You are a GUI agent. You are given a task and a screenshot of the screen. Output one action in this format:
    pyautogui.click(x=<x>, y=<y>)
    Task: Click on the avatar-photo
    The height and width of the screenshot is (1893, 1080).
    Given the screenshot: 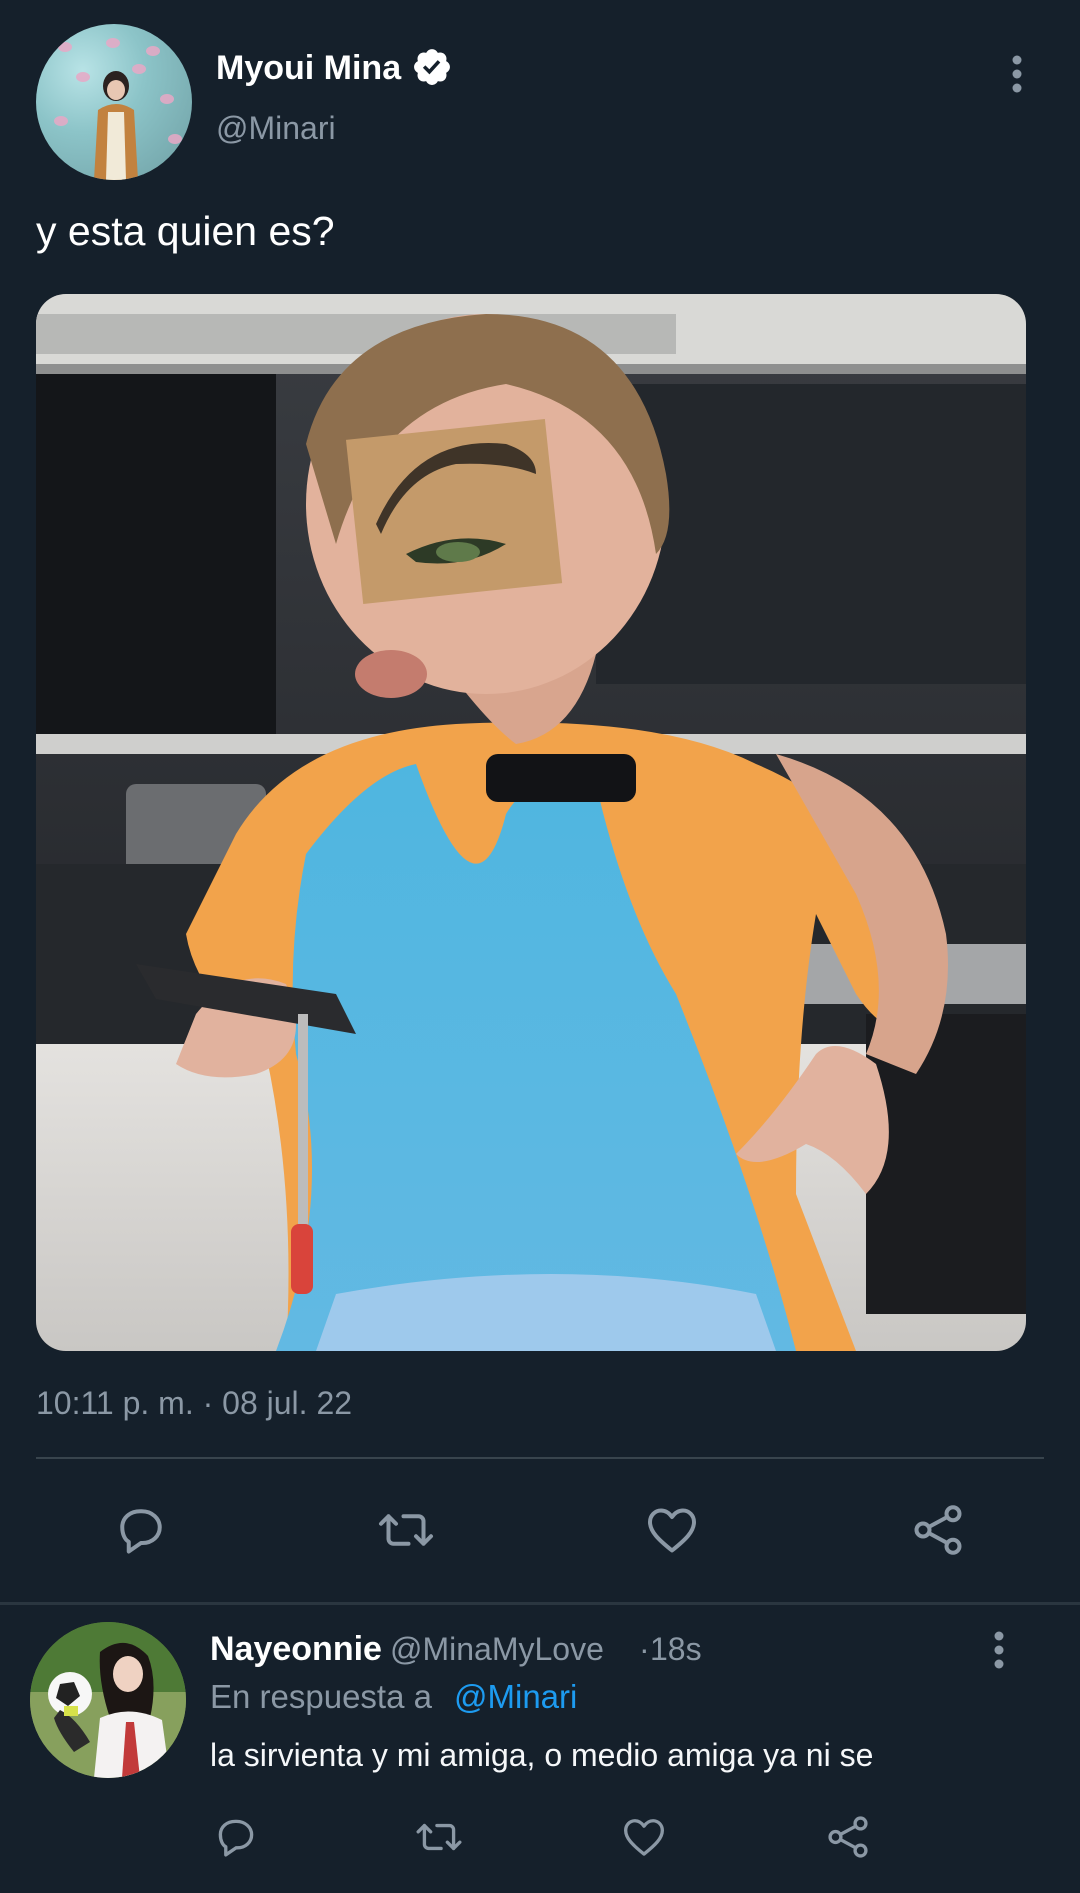 What is the action you would take?
    pyautogui.click(x=108, y=1700)
    